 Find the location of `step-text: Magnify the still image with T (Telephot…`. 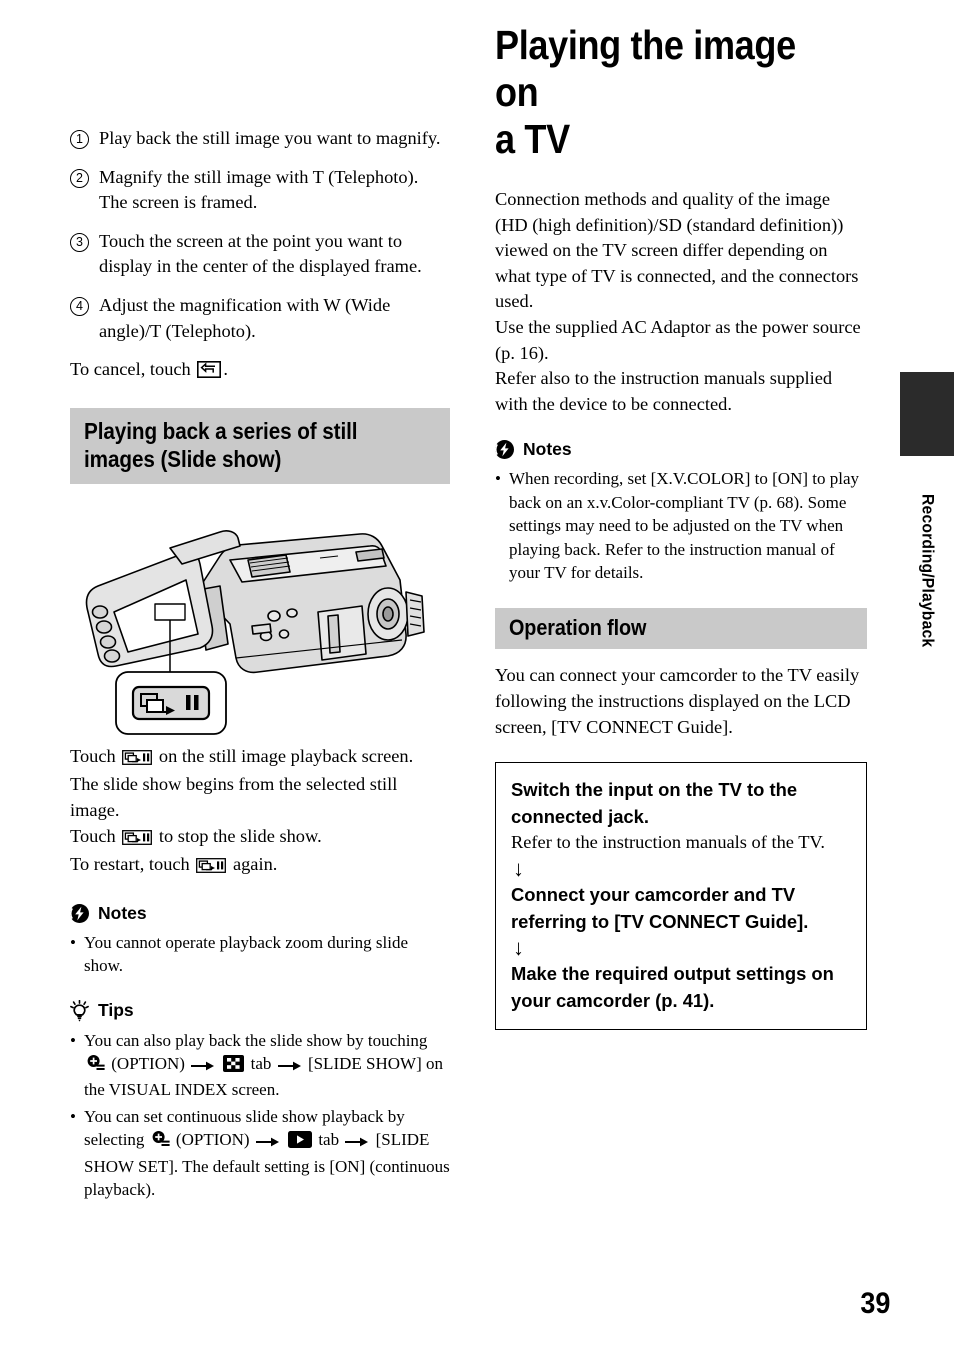

step-text: Magnify the still image with T (Telephot… is located at coordinates (259, 189).